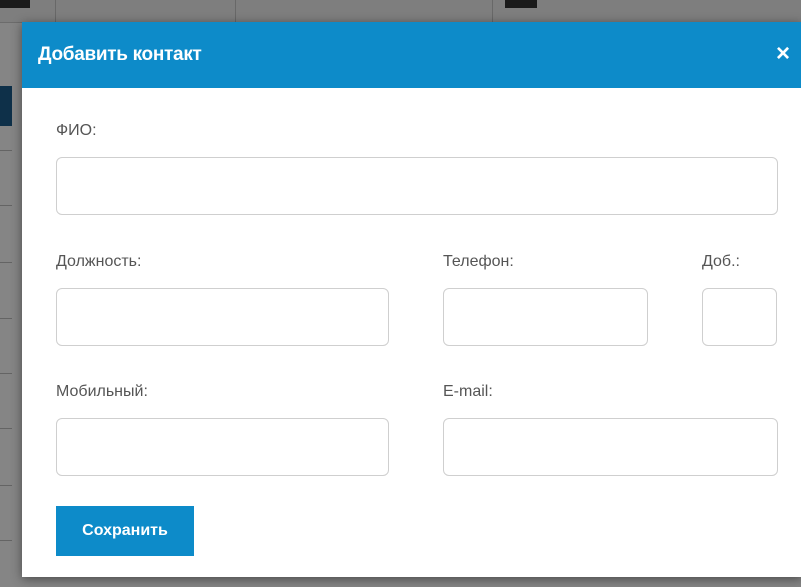 The image size is (801, 587). Describe the element at coordinates (417, 186) in the screenshot. I see `fio-input` at that location.